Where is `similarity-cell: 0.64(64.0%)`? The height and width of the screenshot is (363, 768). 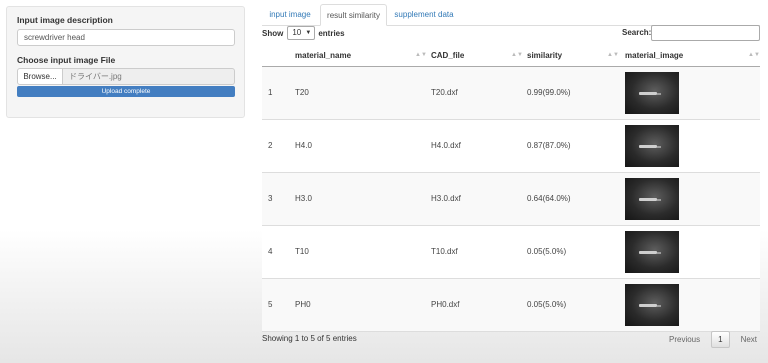 similarity-cell: 0.64(64.0%) is located at coordinates (549, 198).